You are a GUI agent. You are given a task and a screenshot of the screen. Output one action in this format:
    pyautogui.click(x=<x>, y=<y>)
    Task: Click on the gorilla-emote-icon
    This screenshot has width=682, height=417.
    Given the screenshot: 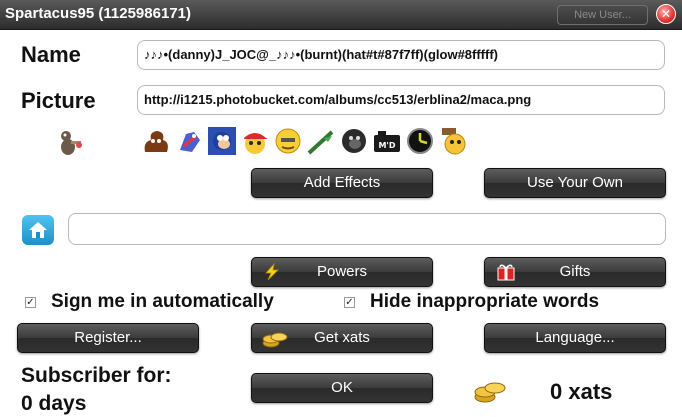 What is the action you would take?
    pyautogui.click(x=354, y=141)
    